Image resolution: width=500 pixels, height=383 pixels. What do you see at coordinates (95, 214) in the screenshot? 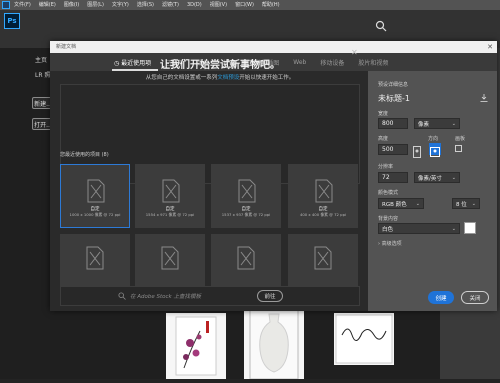
I see `card-dimensions: 1000 x 1000 像素 @ 72 ppi` at bounding box center [95, 214].